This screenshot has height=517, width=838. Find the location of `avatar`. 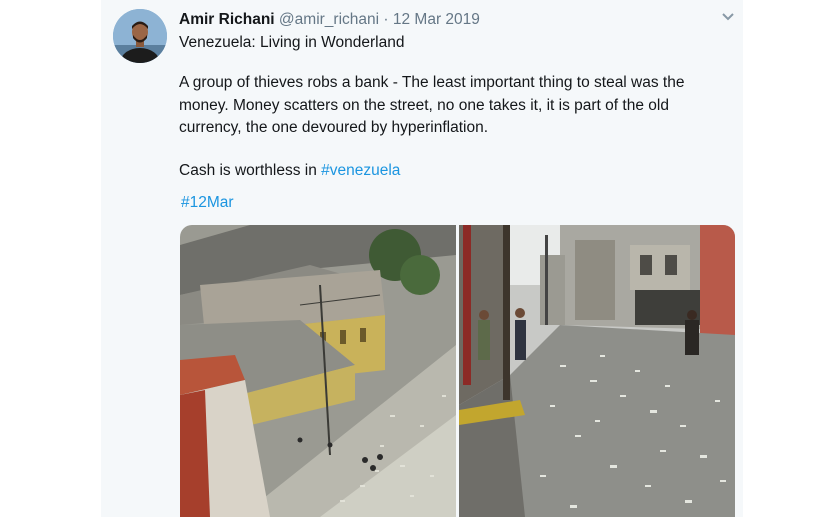

avatar is located at coordinates (140, 36).